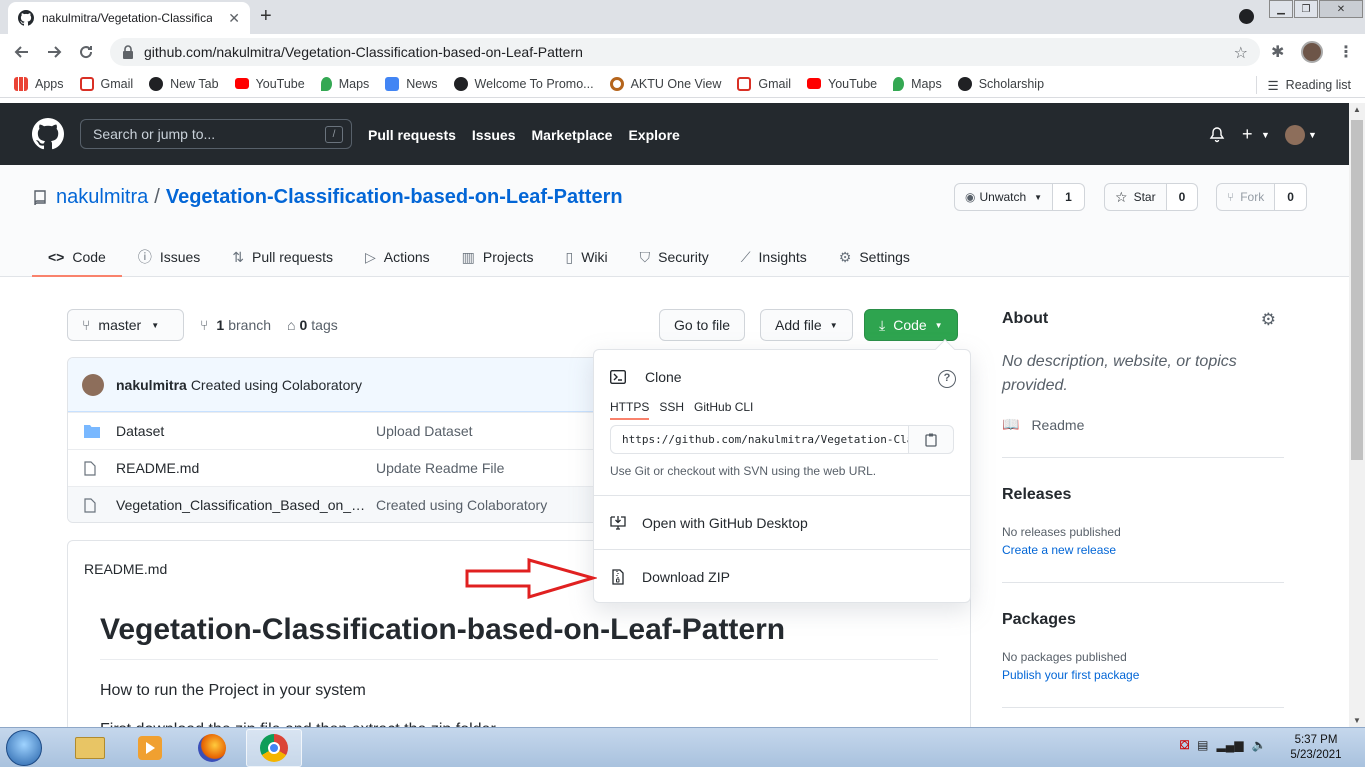 This screenshot has width=1365, height=767. I want to click on tab-settings: ⚙ Settings, so click(874, 257).